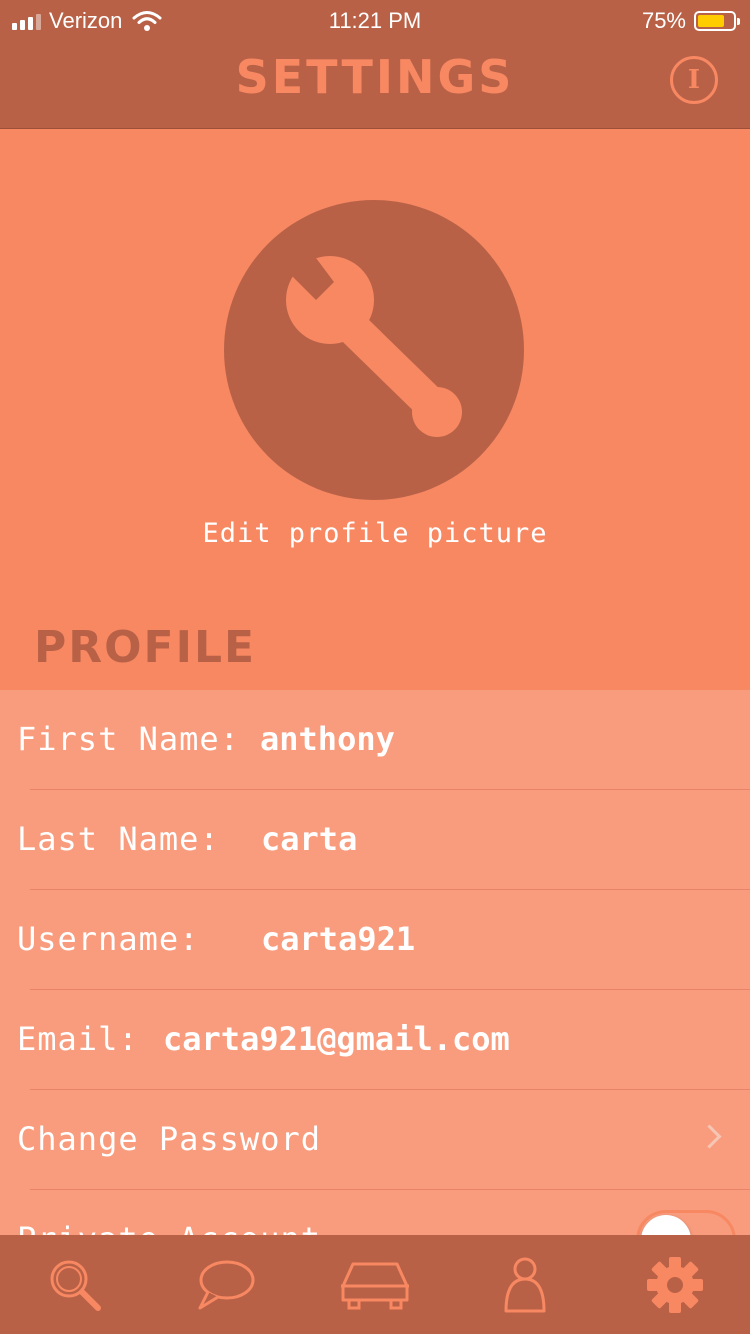  I want to click on chat-bubble-icon, so click(226, 1284).